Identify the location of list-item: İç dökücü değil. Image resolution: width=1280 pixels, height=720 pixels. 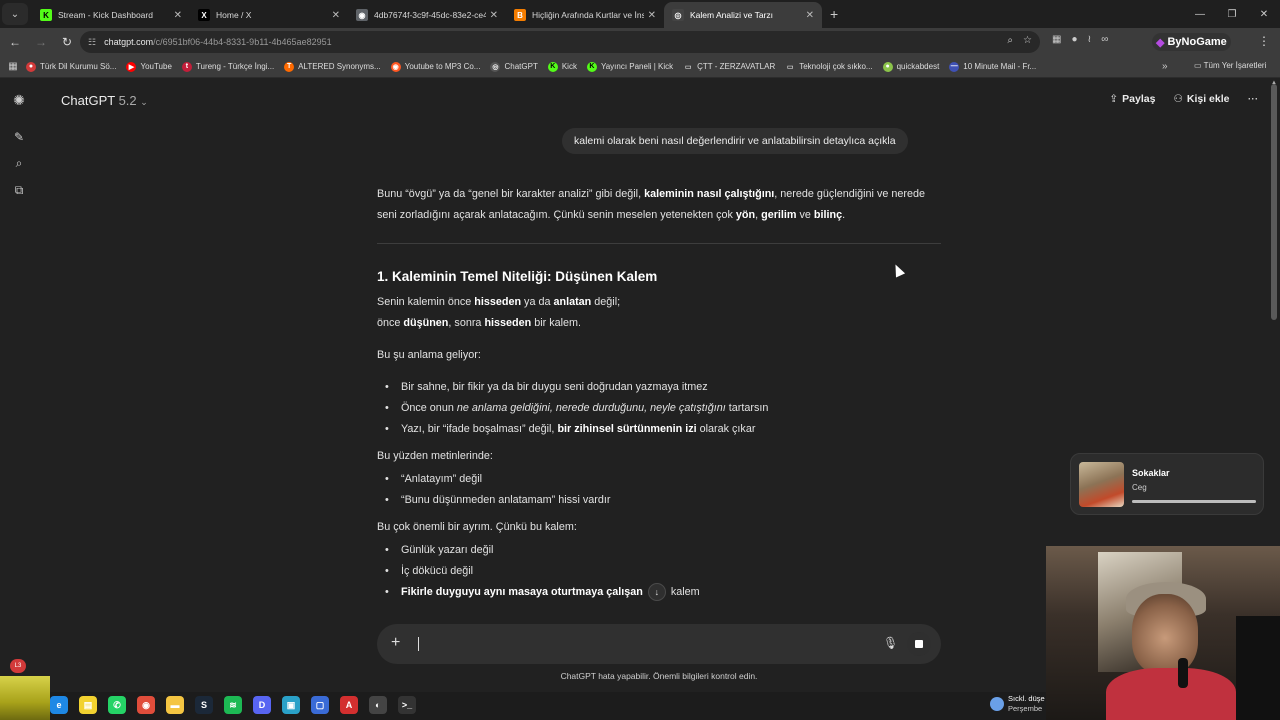
(659, 571).